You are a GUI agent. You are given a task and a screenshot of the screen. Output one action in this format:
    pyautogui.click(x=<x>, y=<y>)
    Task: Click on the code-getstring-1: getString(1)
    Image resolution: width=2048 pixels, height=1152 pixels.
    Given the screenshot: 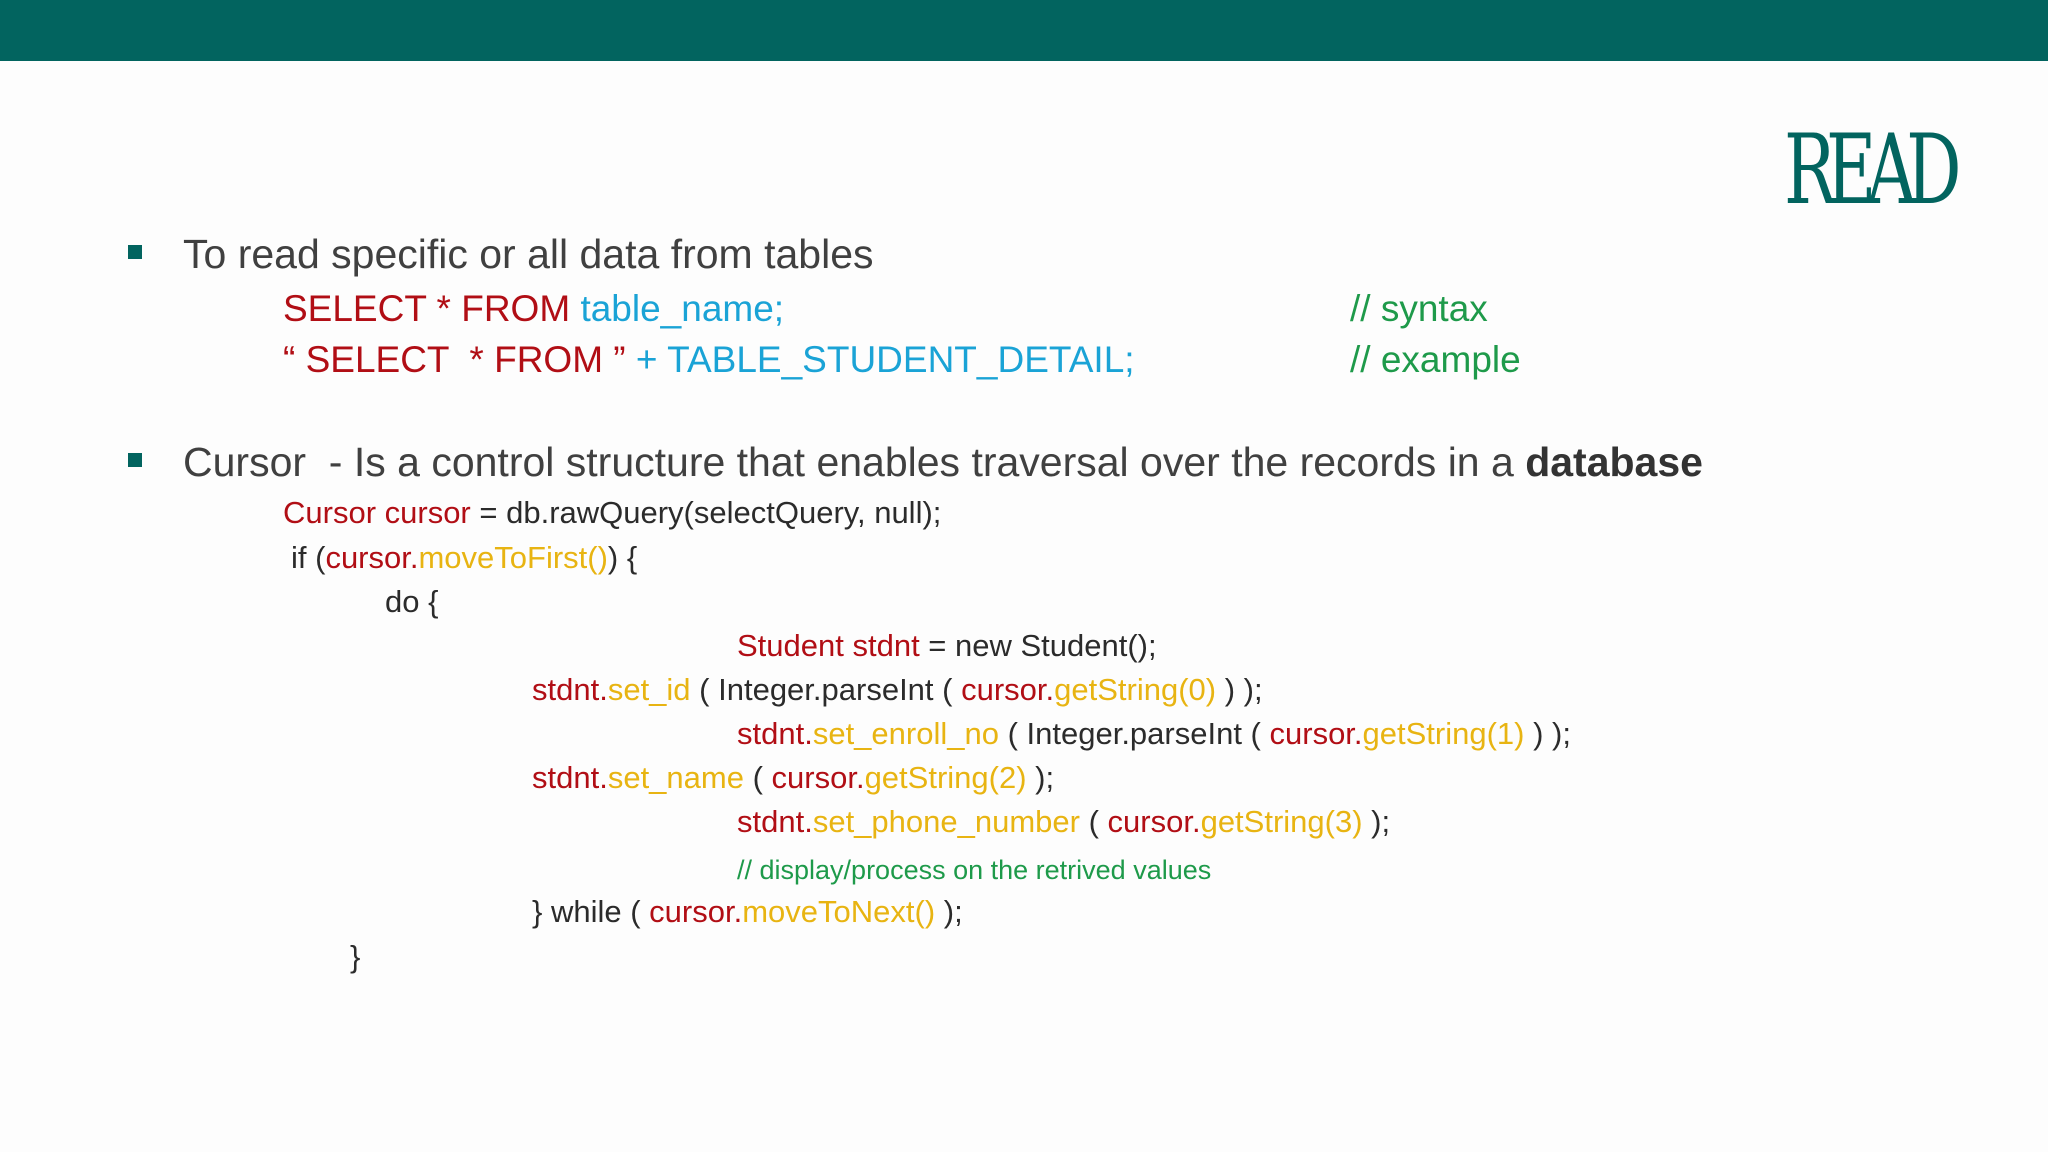 What is the action you would take?
    pyautogui.click(x=1443, y=733)
    